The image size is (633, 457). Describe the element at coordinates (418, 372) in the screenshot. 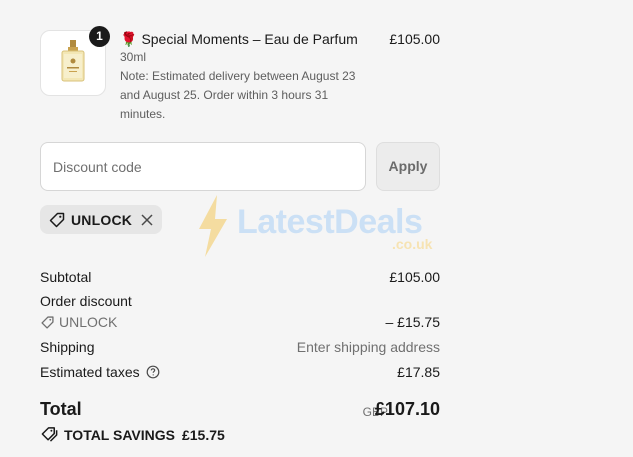

I see `taxes-value: £17.85` at that location.